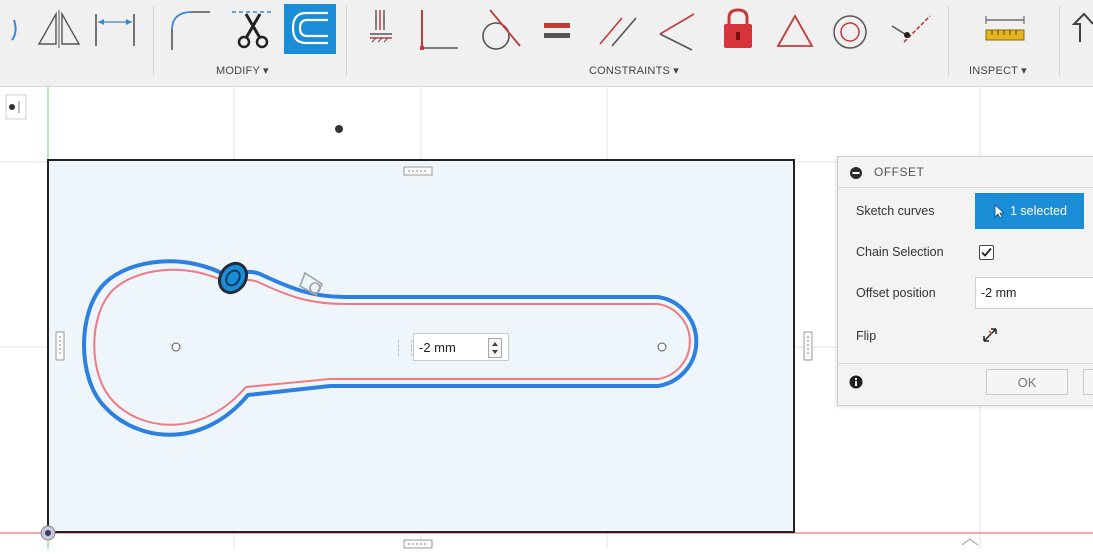 This screenshot has width=1093, height=554. I want to click on dimension-grip-icon, so click(405, 348).